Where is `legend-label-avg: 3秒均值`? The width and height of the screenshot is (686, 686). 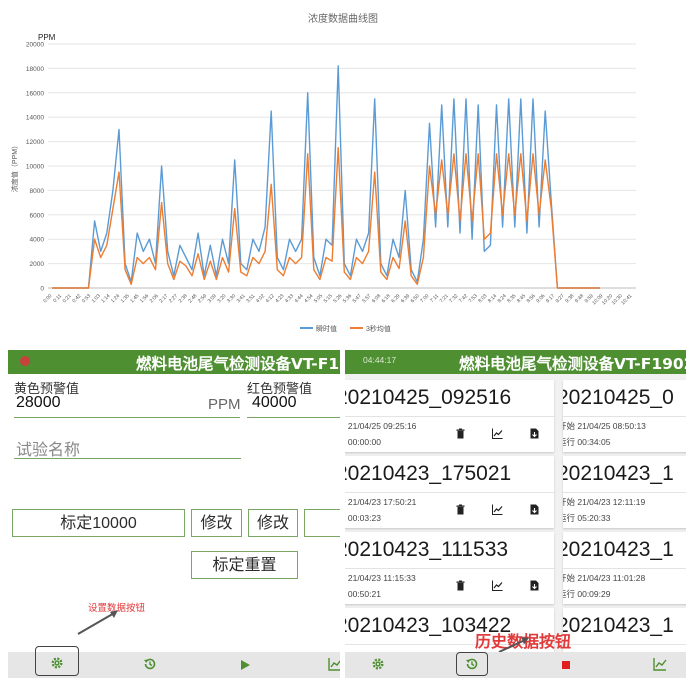 legend-label-avg: 3秒均值 is located at coordinates (378, 328).